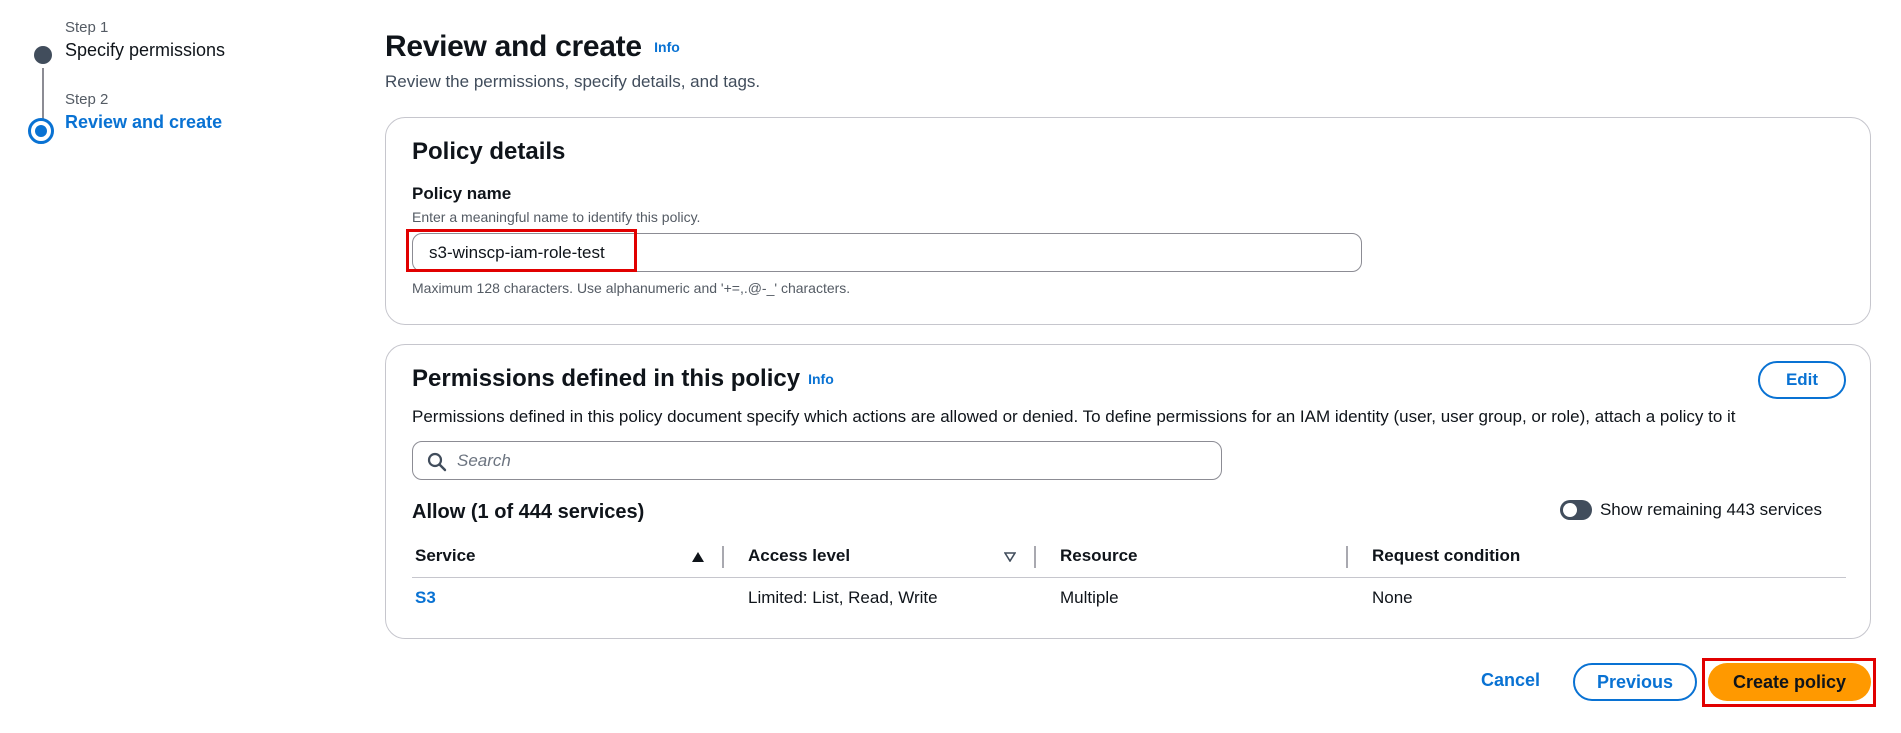 The width and height of the screenshot is (1901, 733). Describe the element at coordinates (41, 131) in the screenshot. I see `step-current-dot-icon` at that location.